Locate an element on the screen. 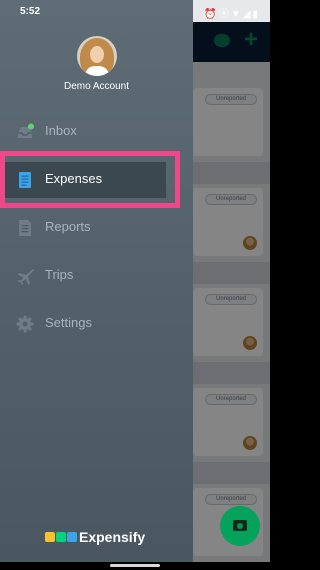  plane-icon is located at coordinates (25, 277).